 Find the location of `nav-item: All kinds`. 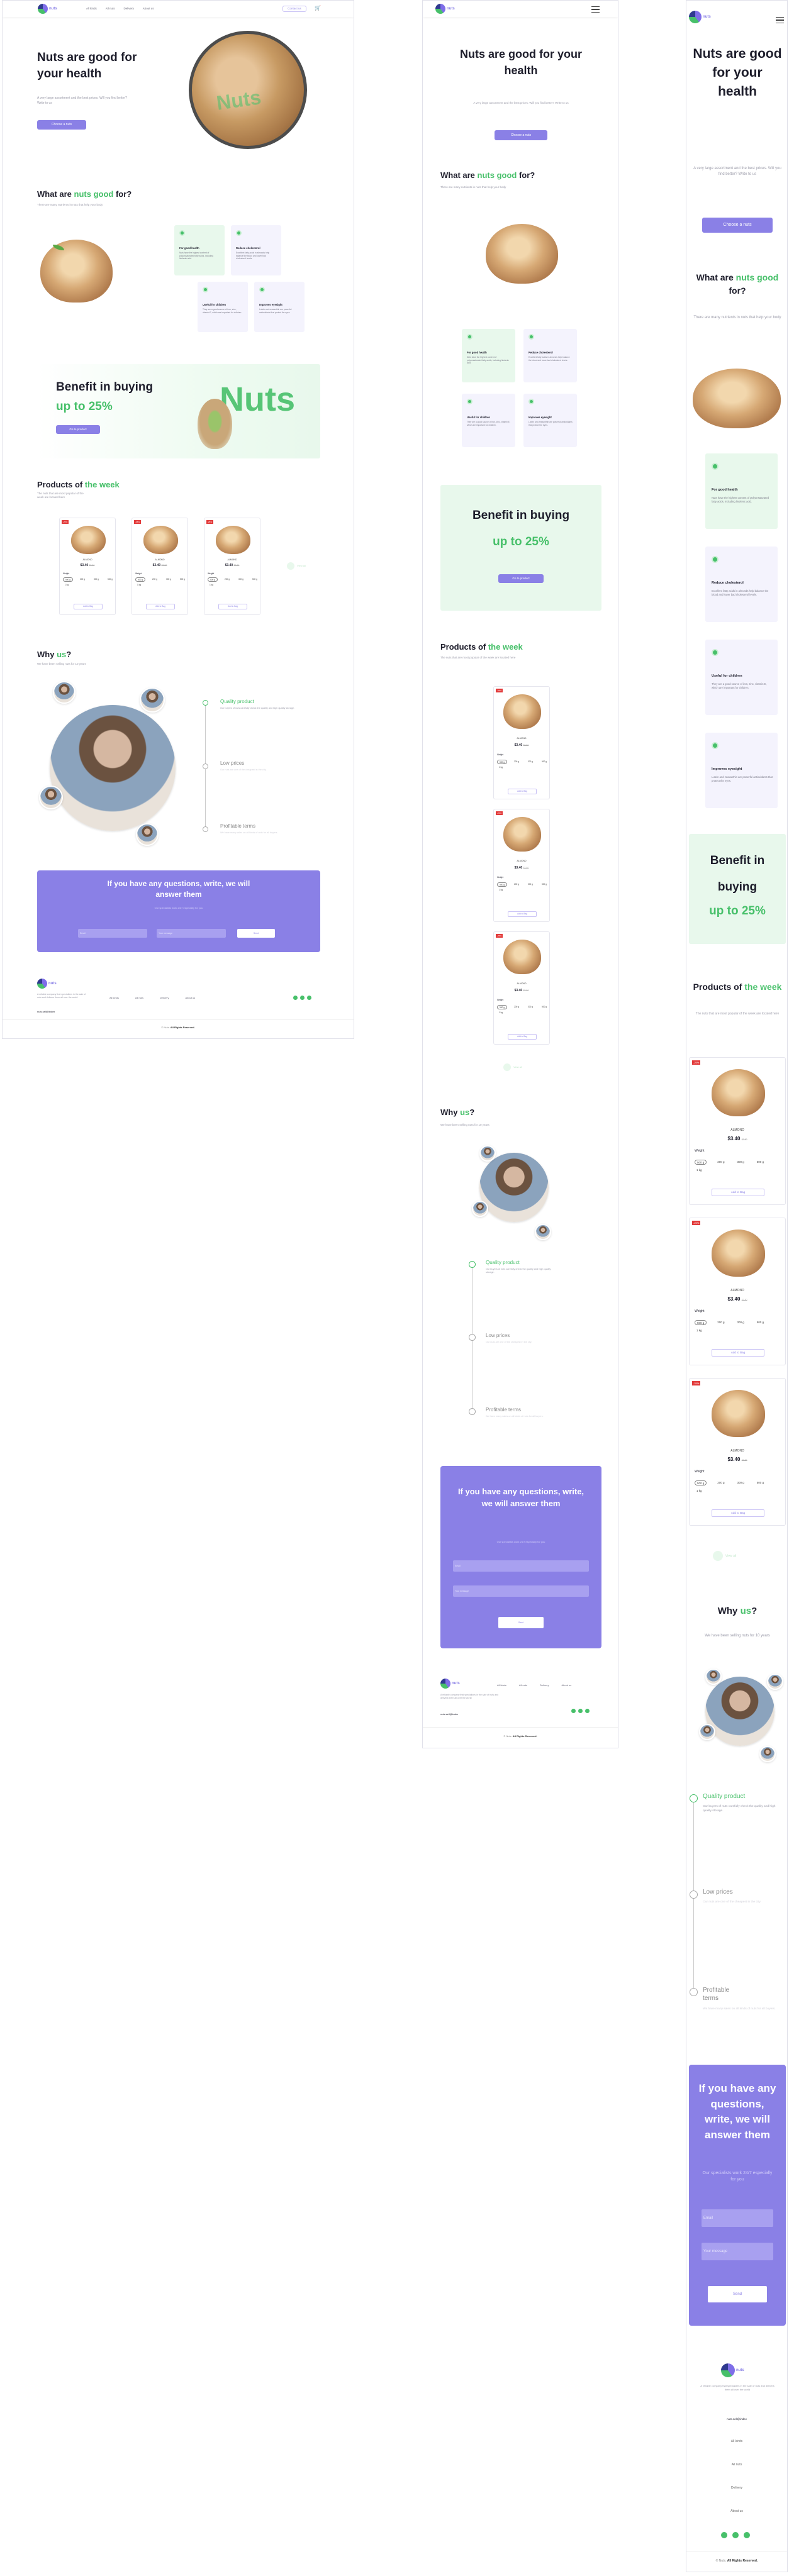

nav-item: All kinds is located at coordinates (91, 8).